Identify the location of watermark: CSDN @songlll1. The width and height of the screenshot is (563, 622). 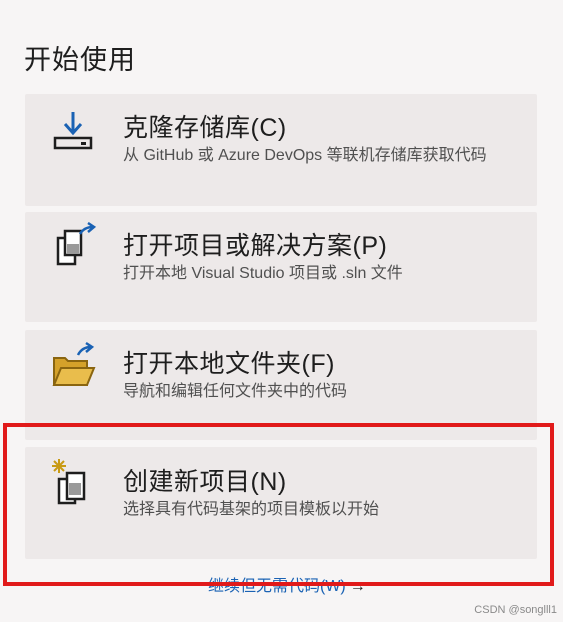
(515, 610).